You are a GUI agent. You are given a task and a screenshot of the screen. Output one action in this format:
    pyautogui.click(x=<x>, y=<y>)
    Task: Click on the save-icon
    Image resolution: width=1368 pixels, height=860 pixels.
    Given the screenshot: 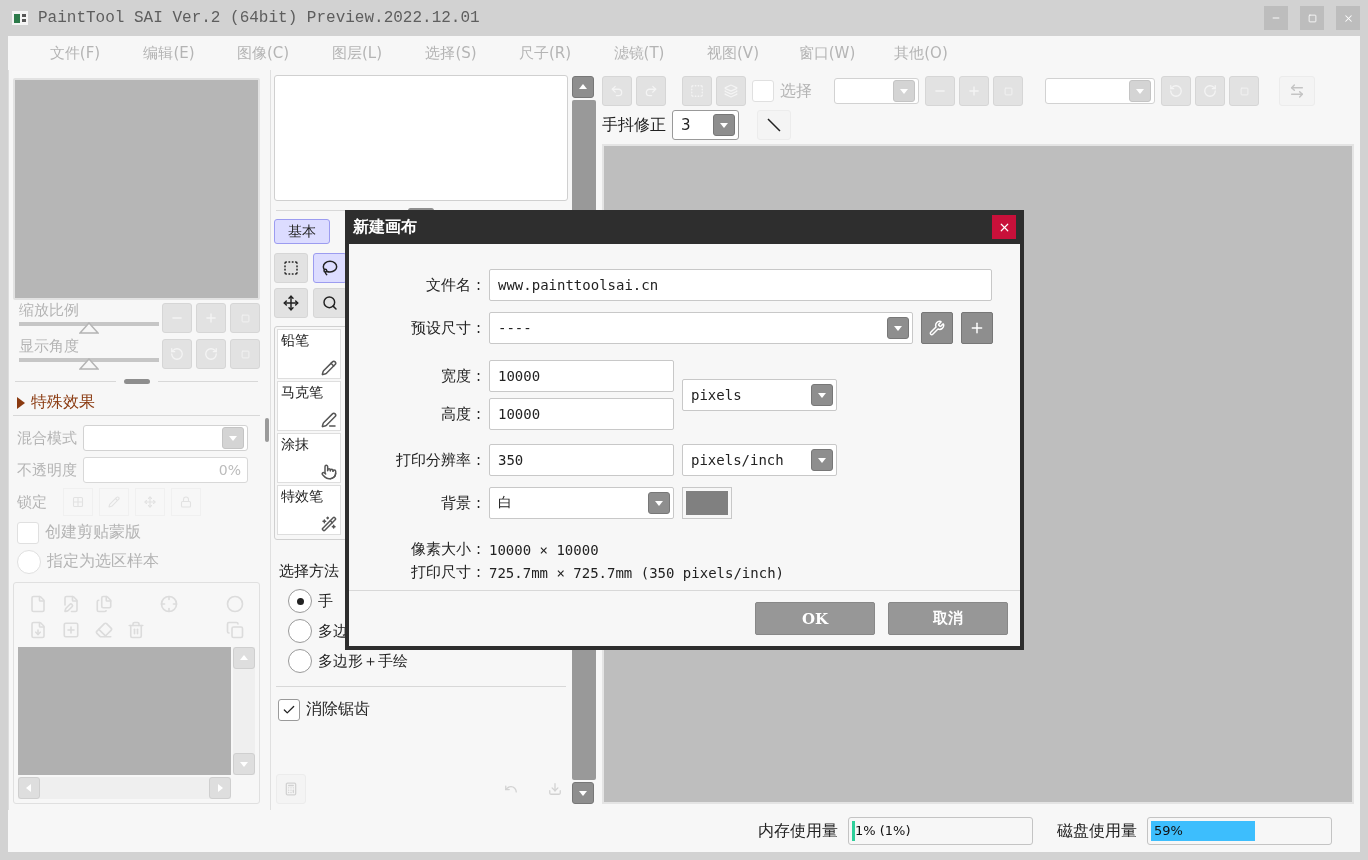 What is the action you would take?
    pyautogui.click(x=555, y=789)
    